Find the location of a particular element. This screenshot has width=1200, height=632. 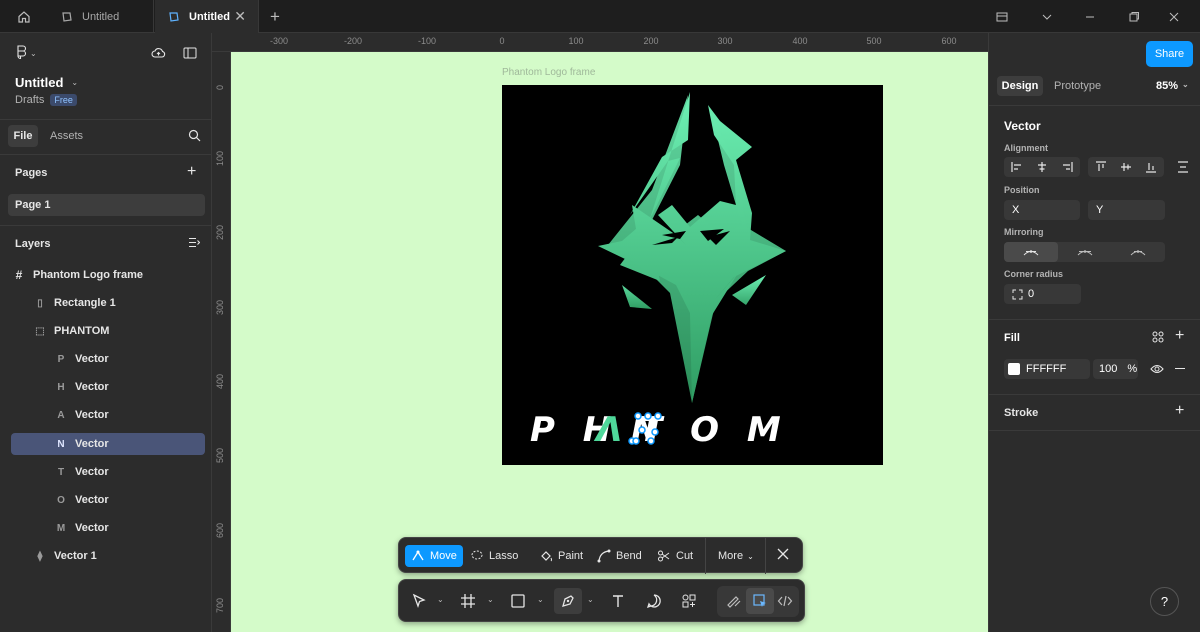

frame-tool-button is located at coordinates (468, 601).